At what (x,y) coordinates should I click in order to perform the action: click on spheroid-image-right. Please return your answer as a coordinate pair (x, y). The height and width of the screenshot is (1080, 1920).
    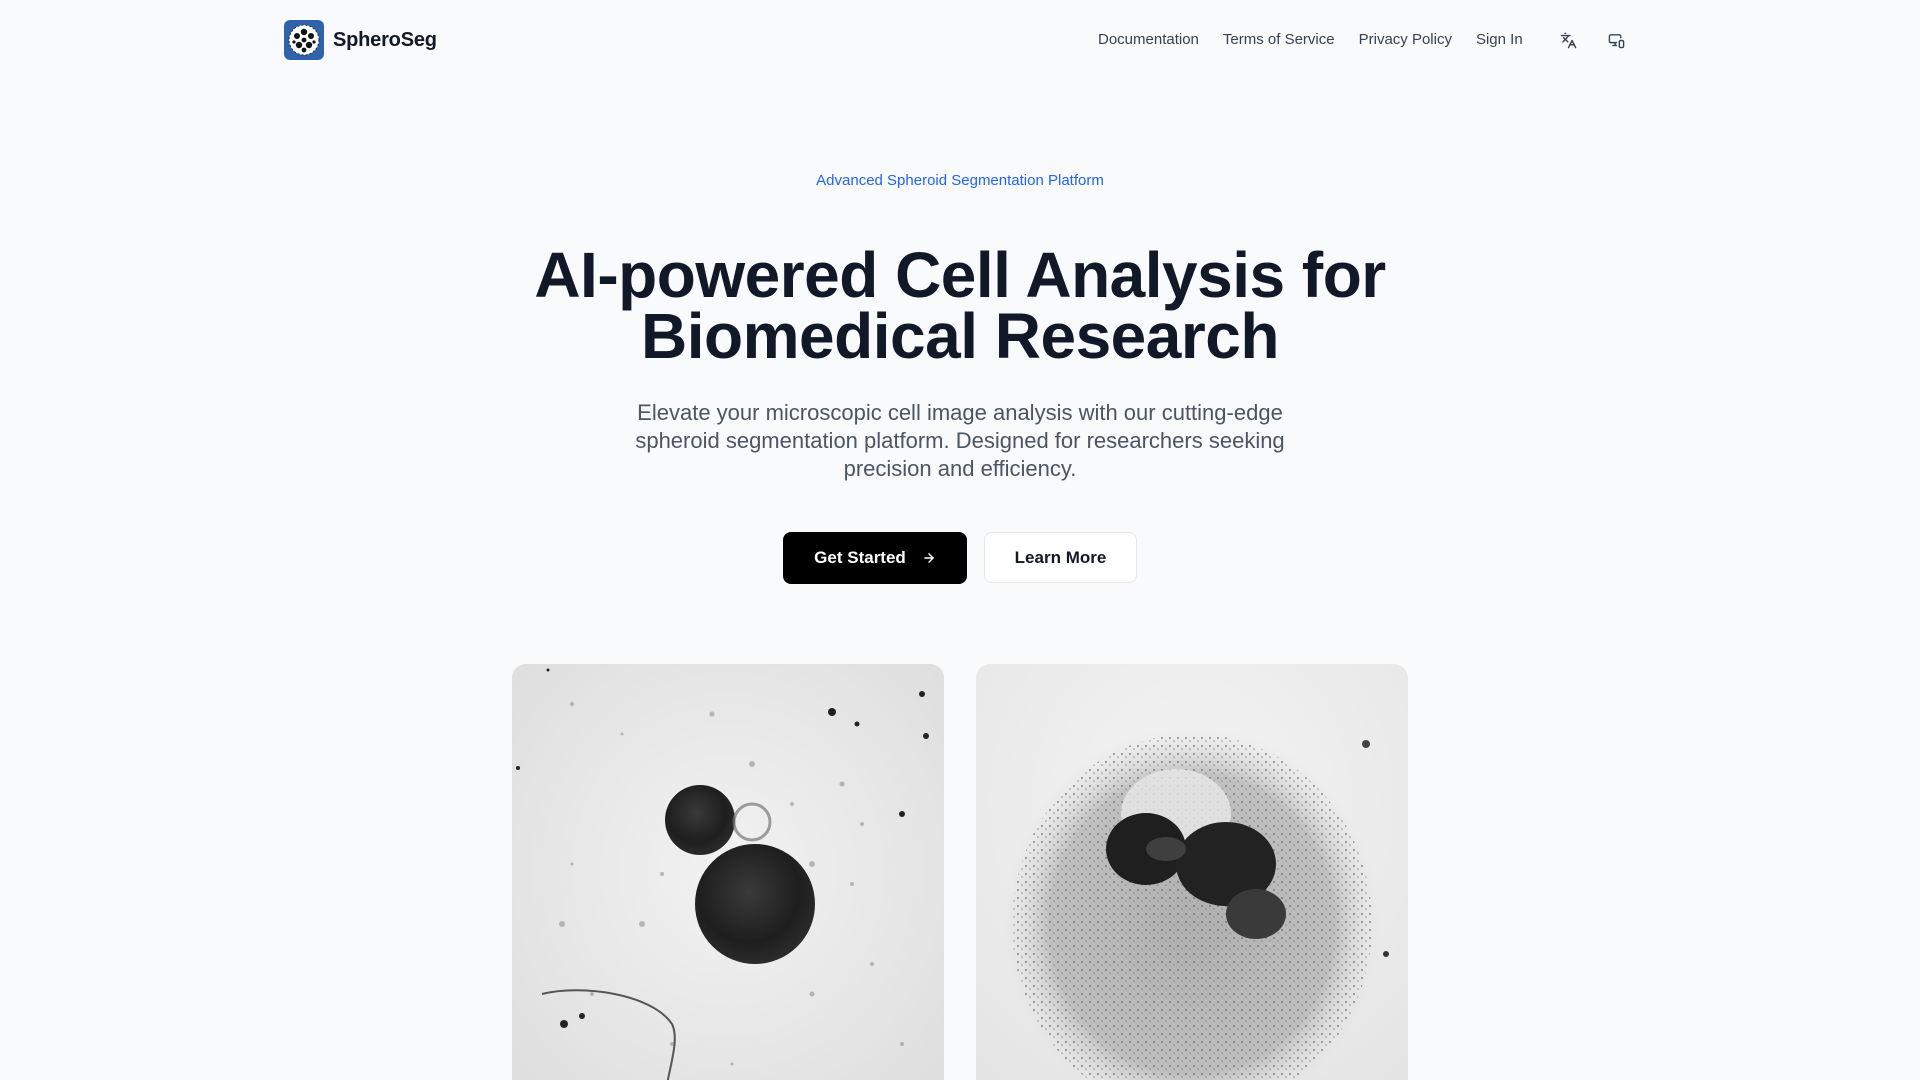
    Looking at the image, I should click on (1192, 872).